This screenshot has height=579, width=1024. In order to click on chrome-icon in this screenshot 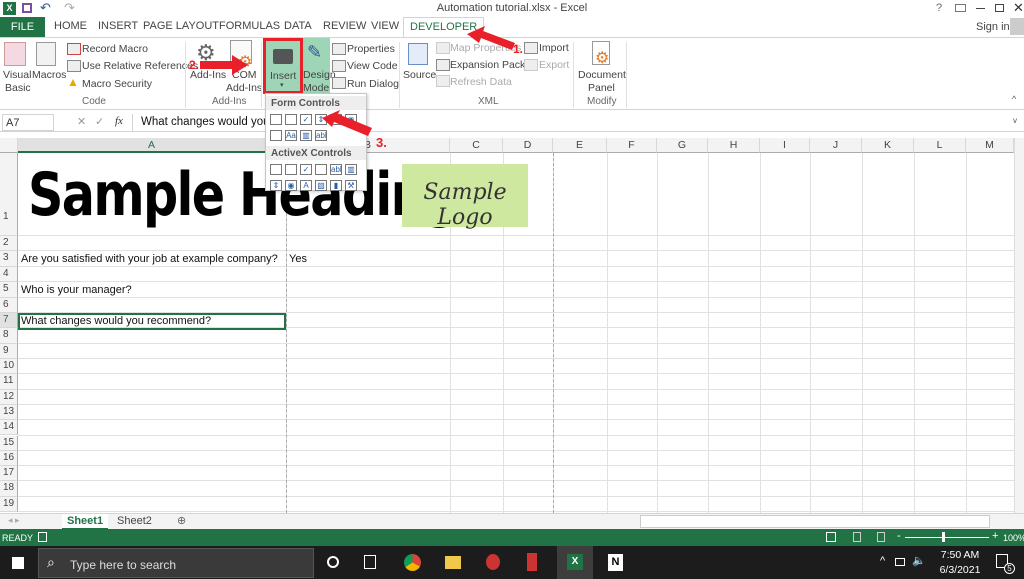, I will do `click(412, 562)`.